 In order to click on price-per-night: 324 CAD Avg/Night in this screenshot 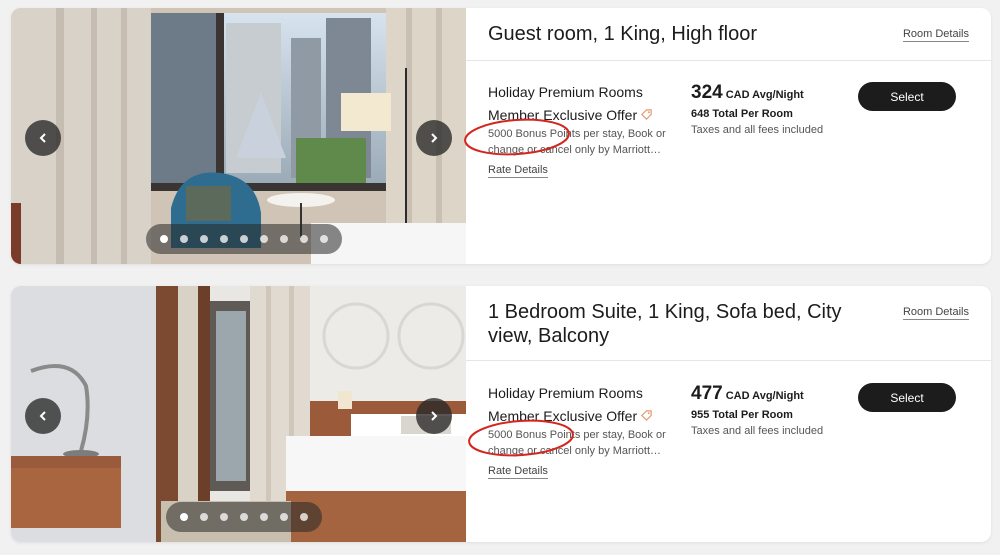, I will do `click(747, 93)`.